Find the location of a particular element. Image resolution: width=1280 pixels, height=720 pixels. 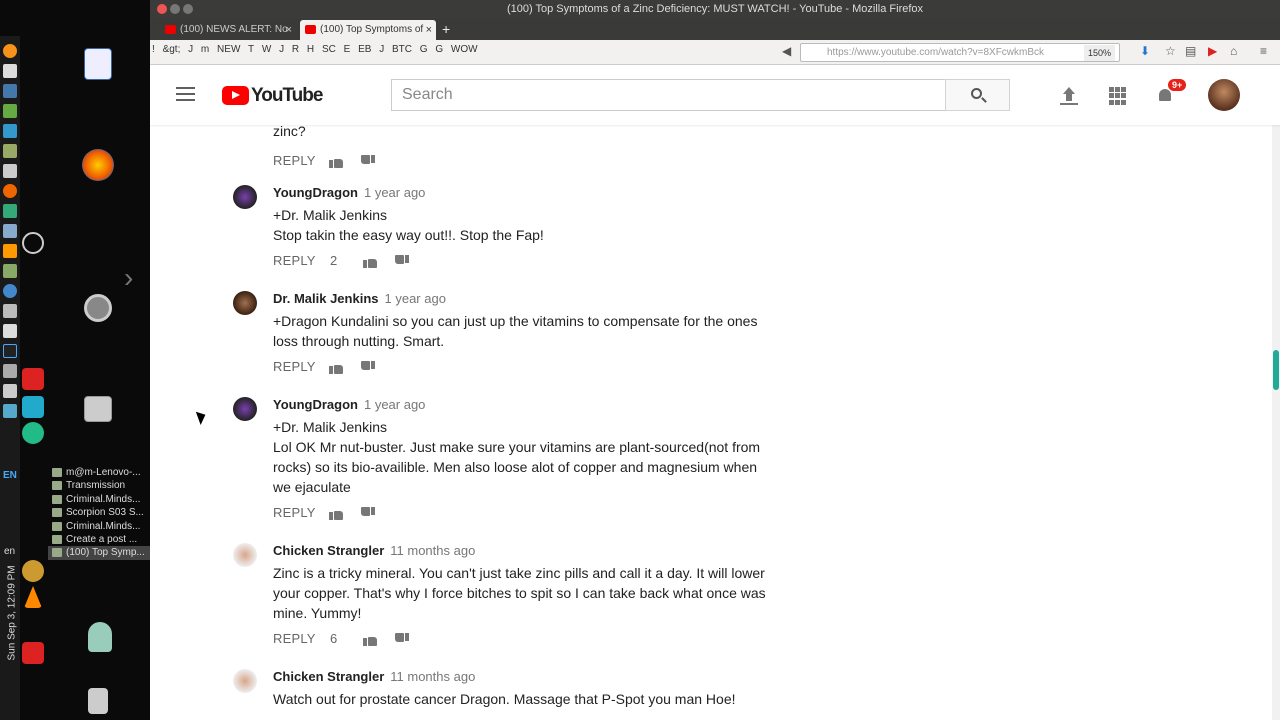

firefox-icon is located at coordinates (10, 191).